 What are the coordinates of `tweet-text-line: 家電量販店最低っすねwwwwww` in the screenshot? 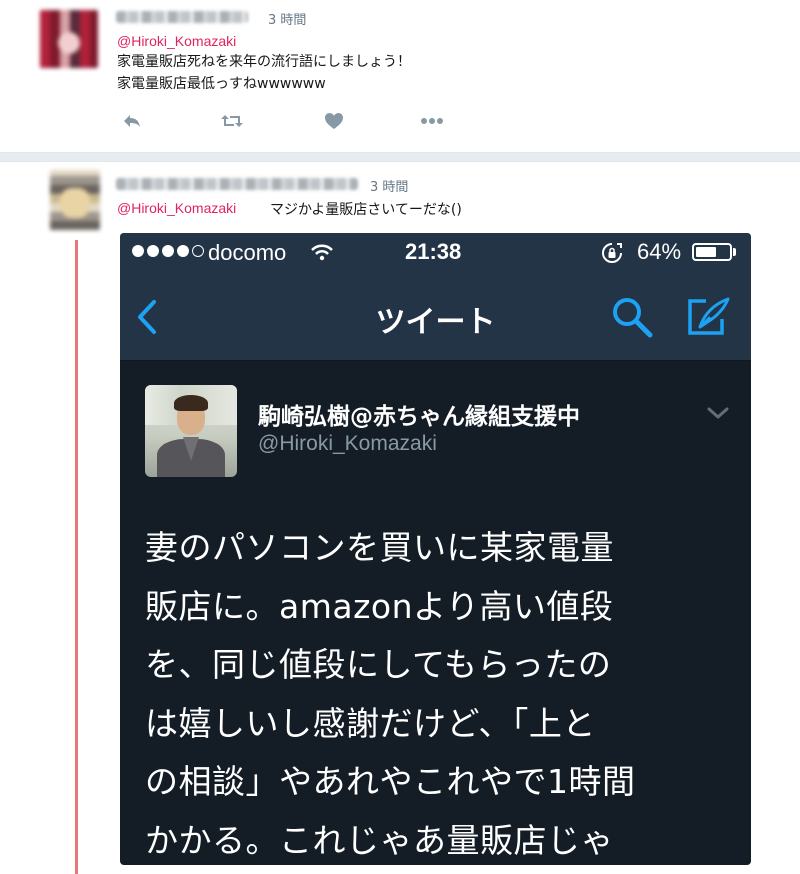 It's located at (221, 84).